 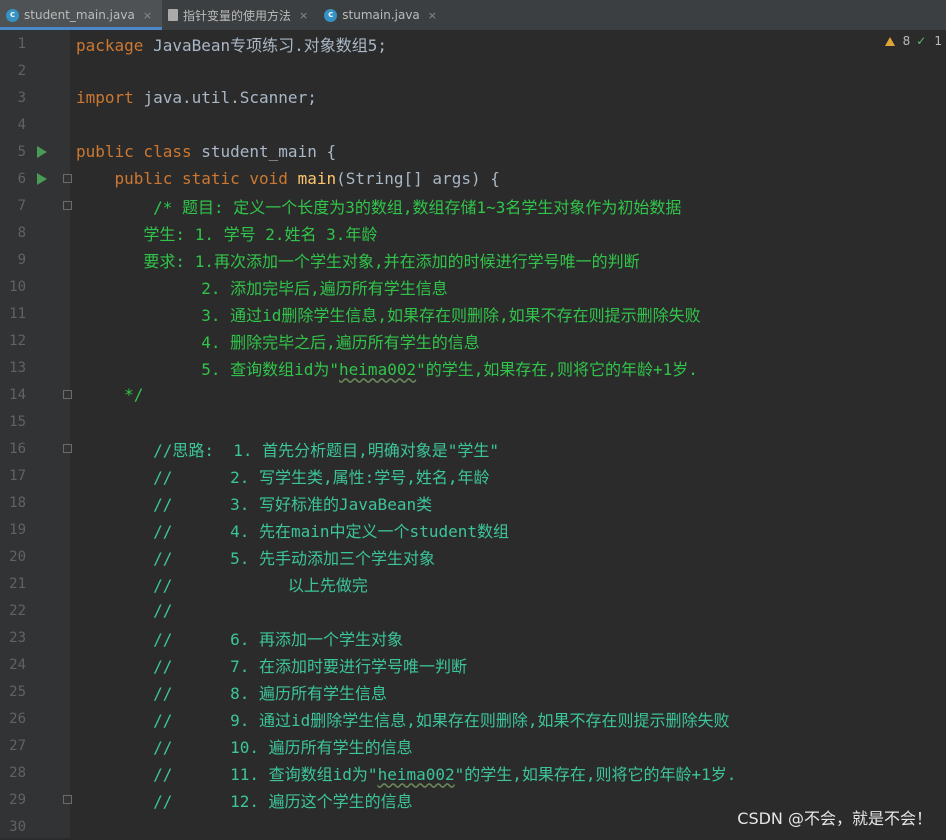 I want to click on line-number: 3, so click(x=21, y=97).